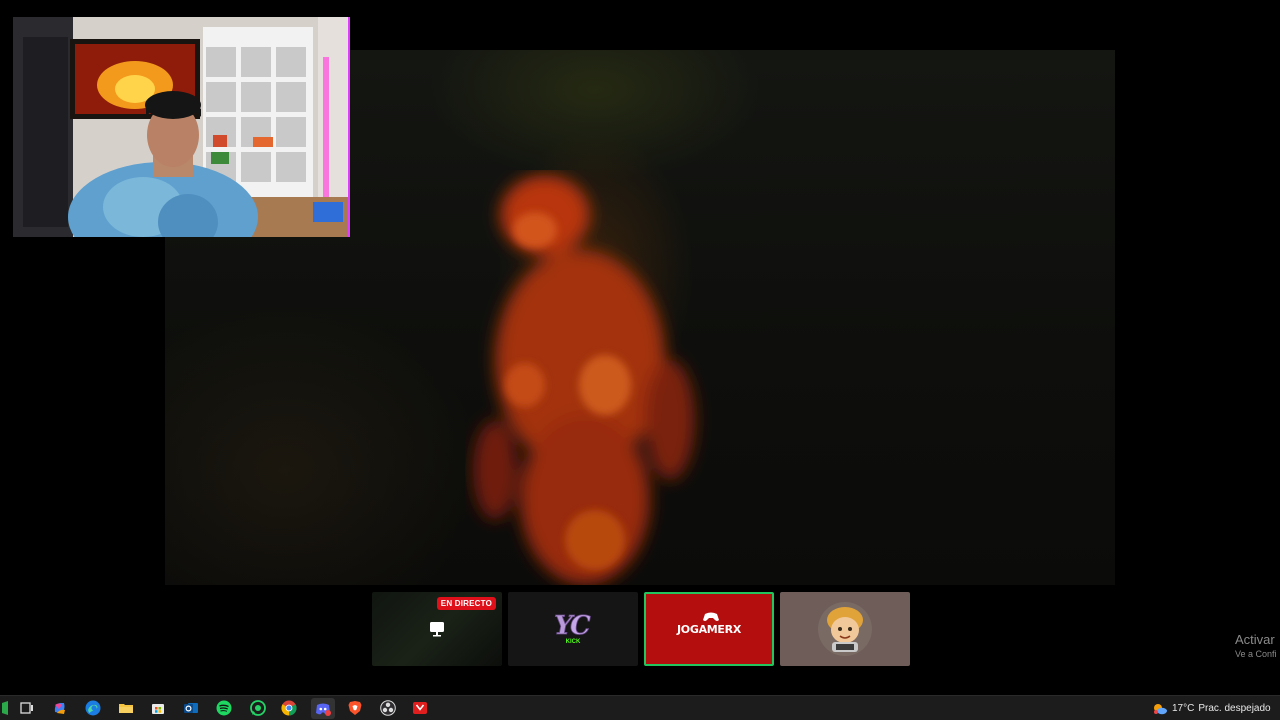  Describe the element at coordinates (224, 708) in the screenshot. I see `spotify-icon` at that location.